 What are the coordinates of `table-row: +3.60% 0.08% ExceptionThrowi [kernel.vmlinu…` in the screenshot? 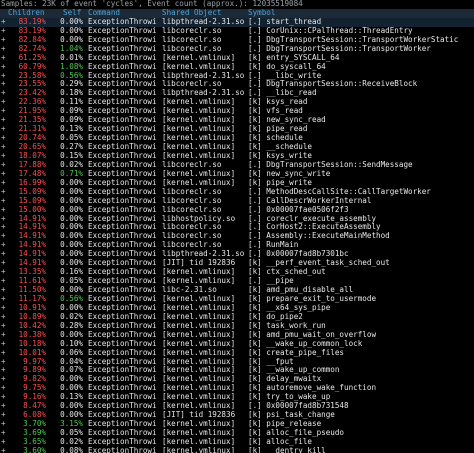 It's located at (237, 449).